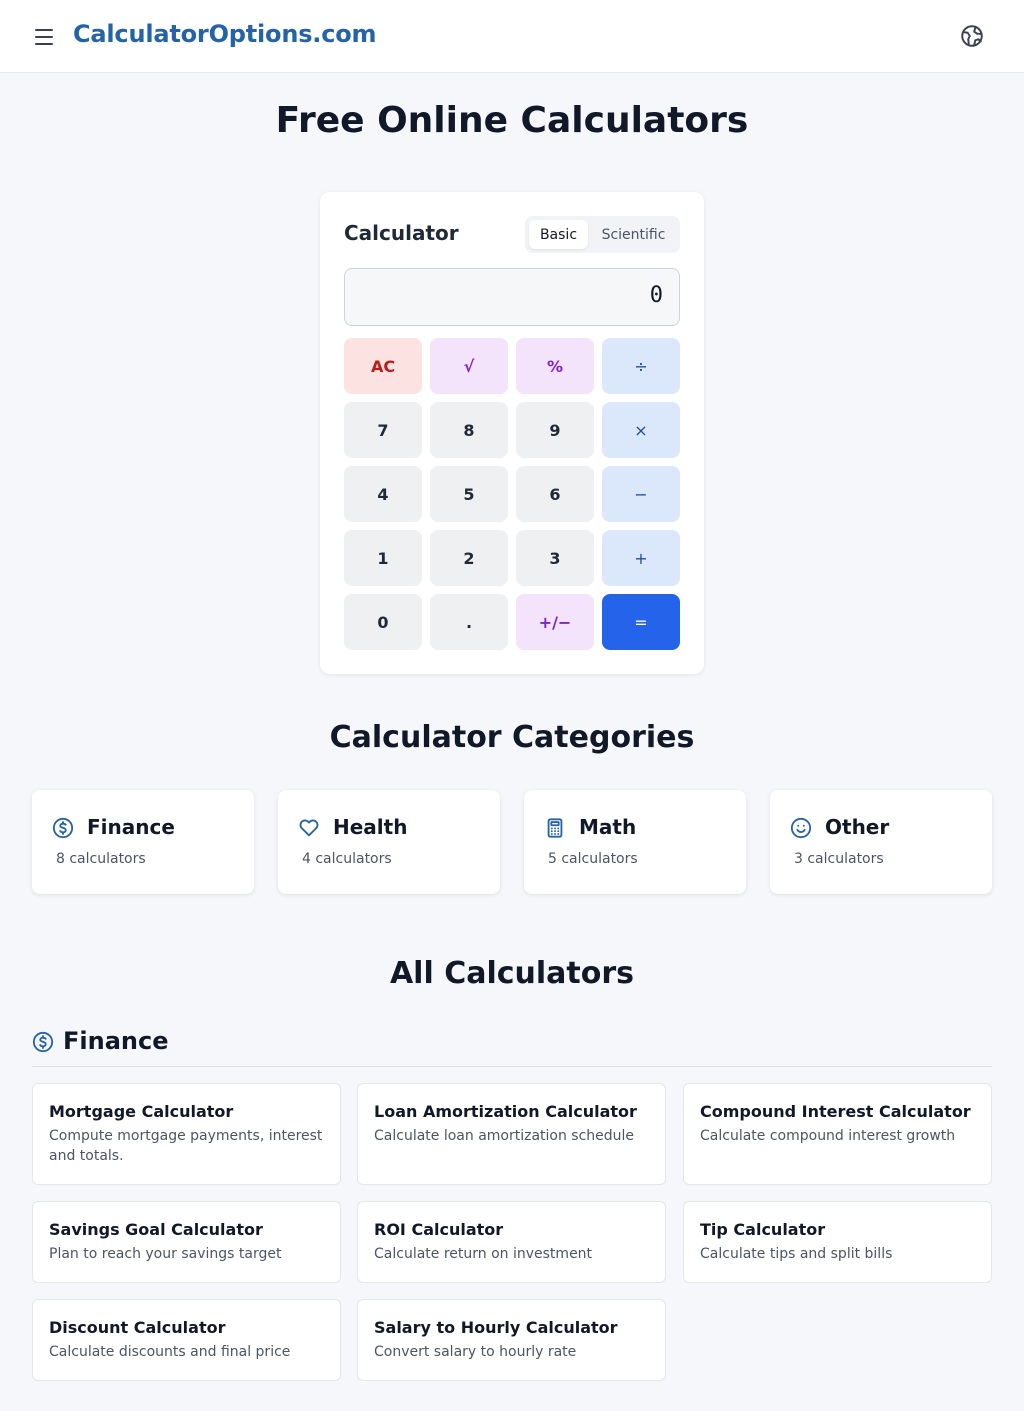 The image size is (1024, 1411). What do you see at coordinates (555, 366) in the screenshot?
I see `percent-button: %` at bounding box center [555, 366].